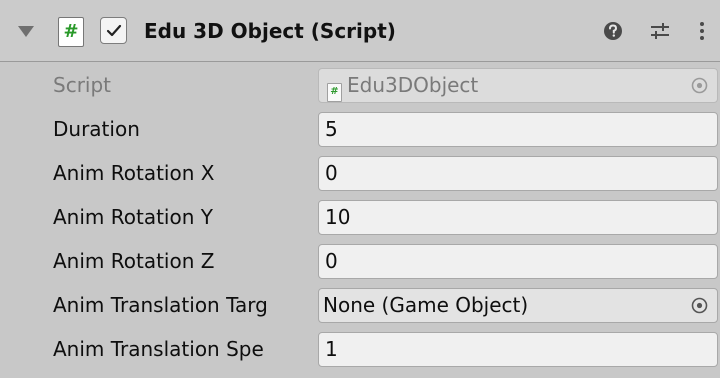 Image resolution: width=720 pixels, height=378 pixels. What do you see at coordinates (426, 305) in the screenshot?
I see `field-value: None (Game Object)` at bounding box center [426, 305].